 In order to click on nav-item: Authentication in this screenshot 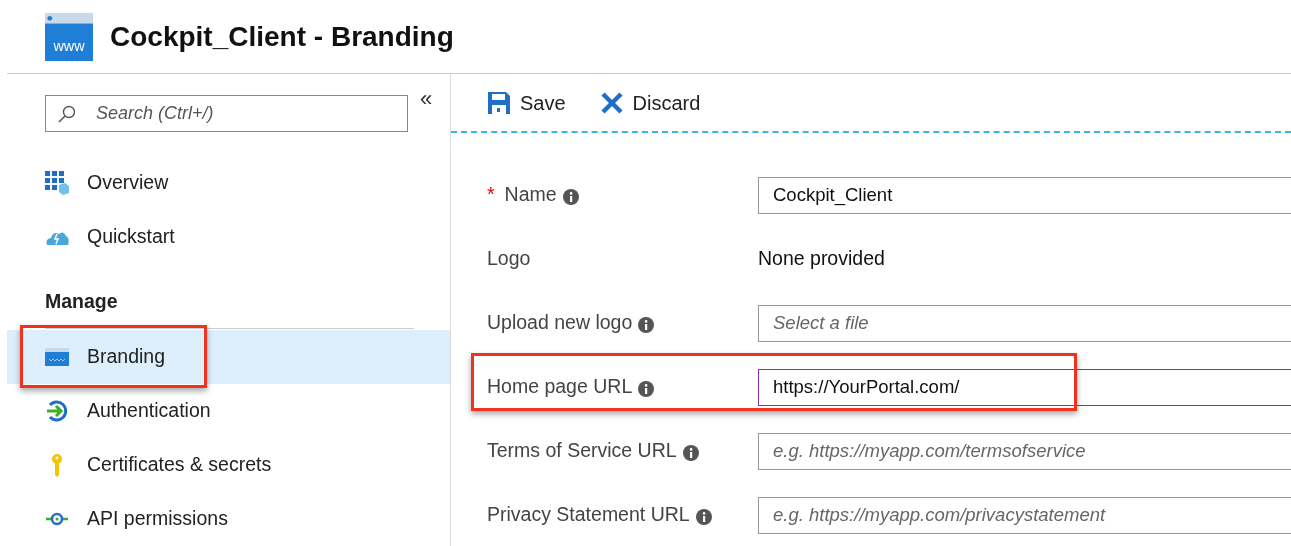, I will do `click(228, 411)`.